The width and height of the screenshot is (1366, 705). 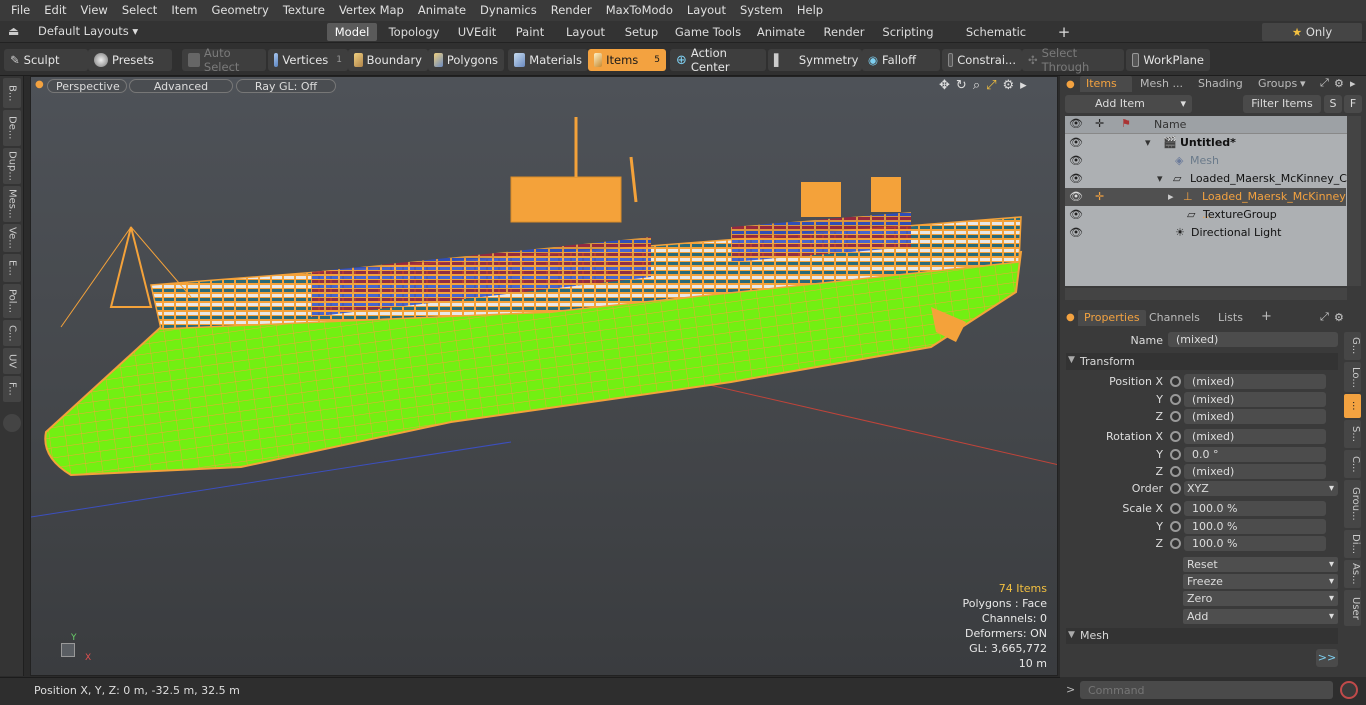 I want to click on tree-scrollbar, so click(x=1354, y=201).